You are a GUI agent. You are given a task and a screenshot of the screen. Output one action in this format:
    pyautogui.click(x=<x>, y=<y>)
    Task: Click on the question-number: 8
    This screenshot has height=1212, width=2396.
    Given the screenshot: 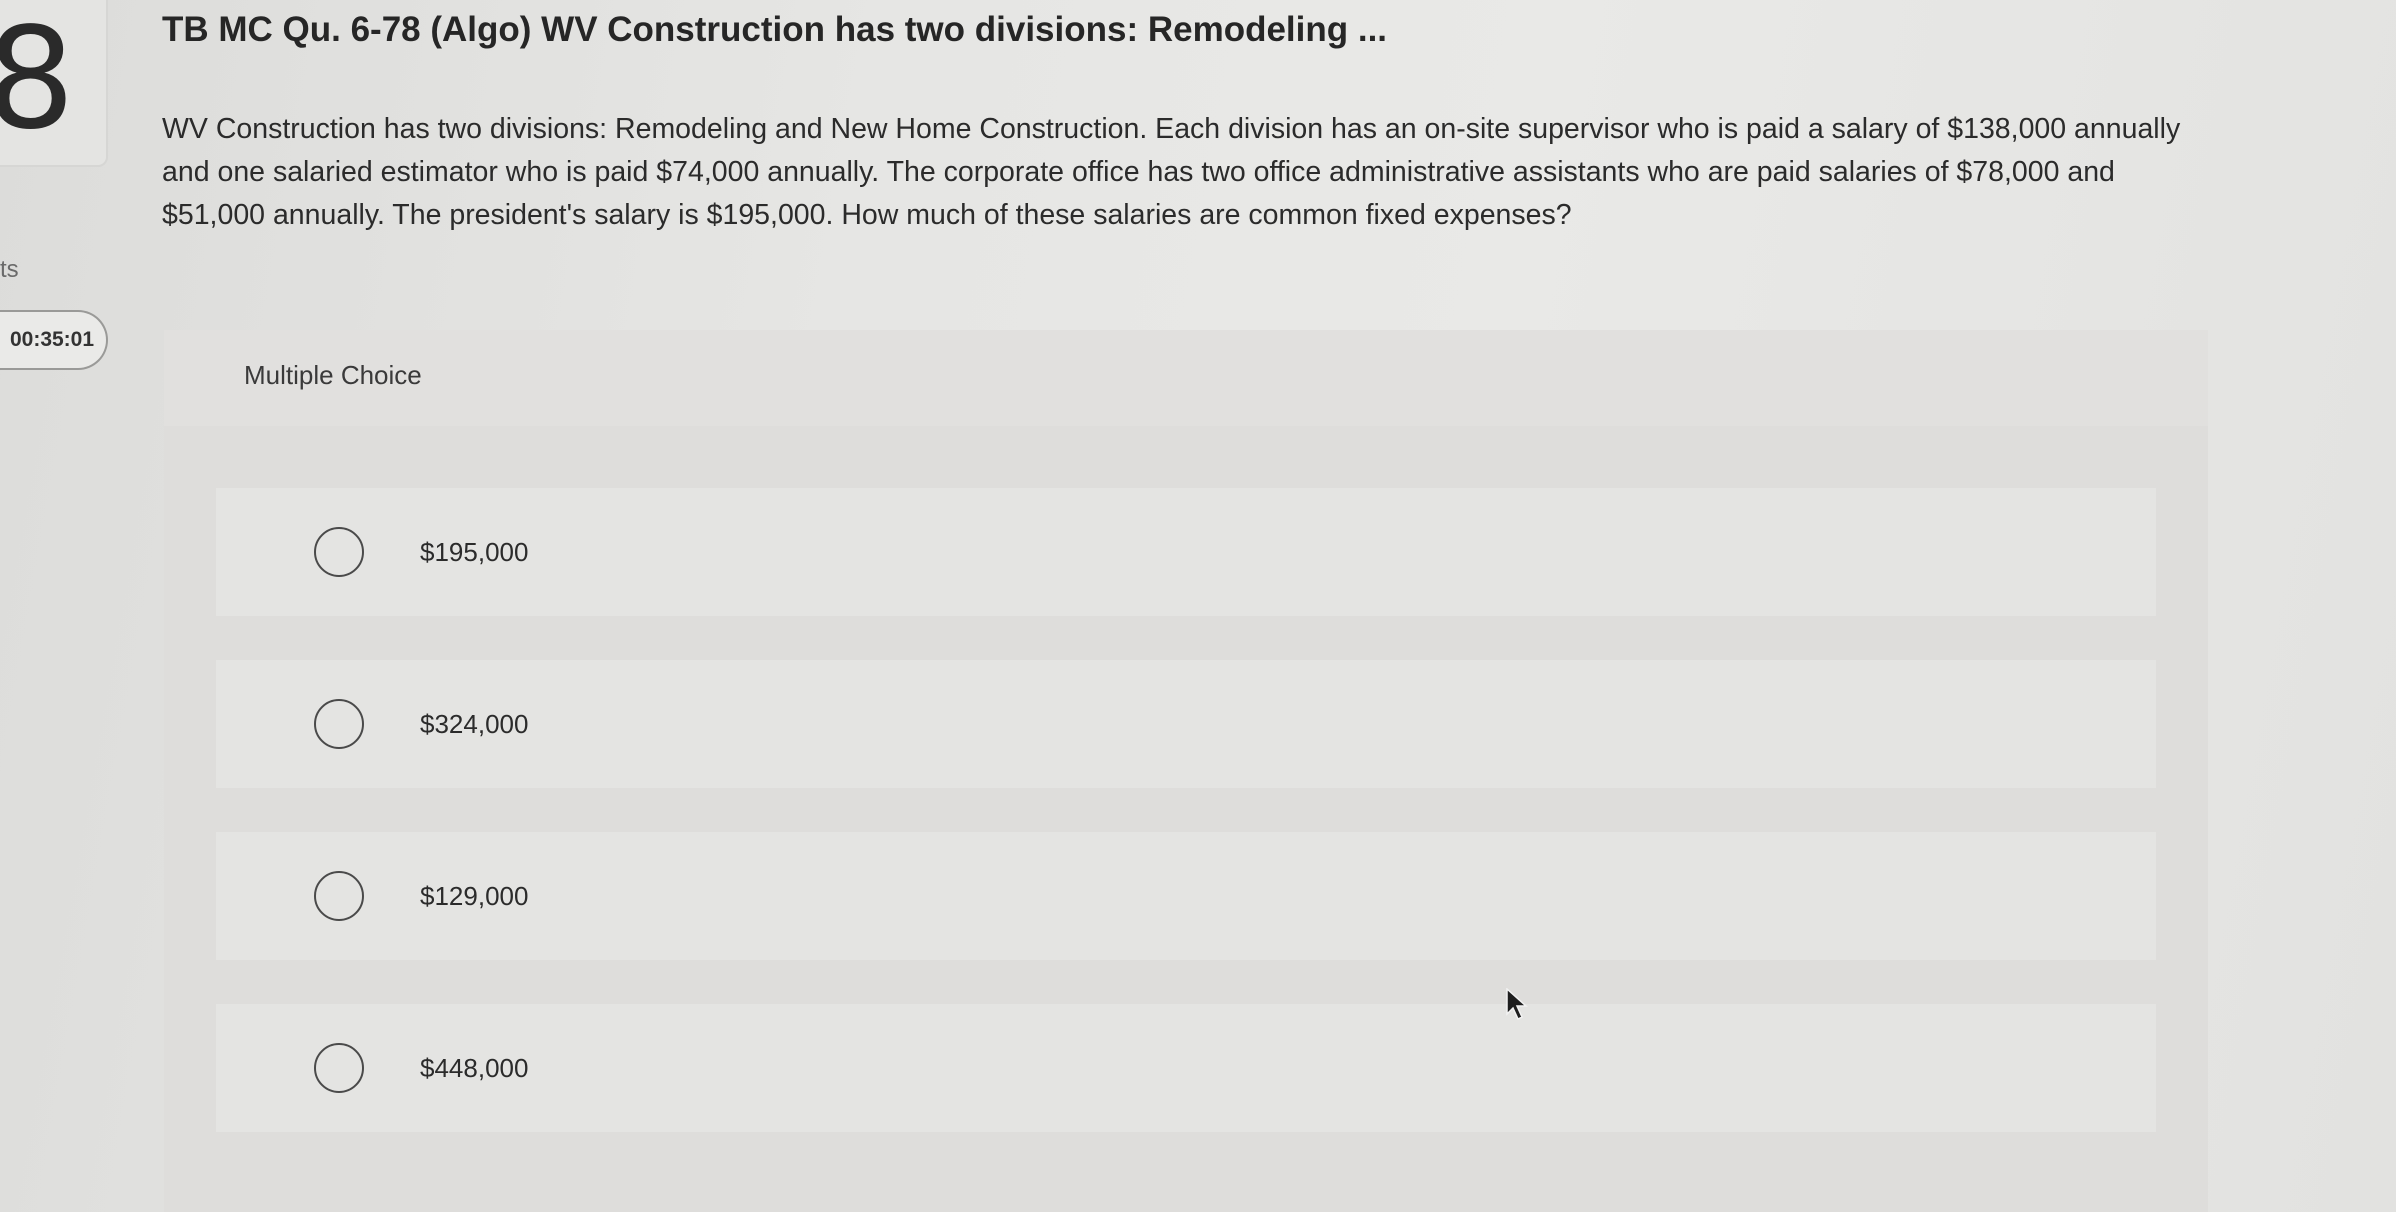 What is the action you would take?
    pyautogui.click(x=38, y=80)
    